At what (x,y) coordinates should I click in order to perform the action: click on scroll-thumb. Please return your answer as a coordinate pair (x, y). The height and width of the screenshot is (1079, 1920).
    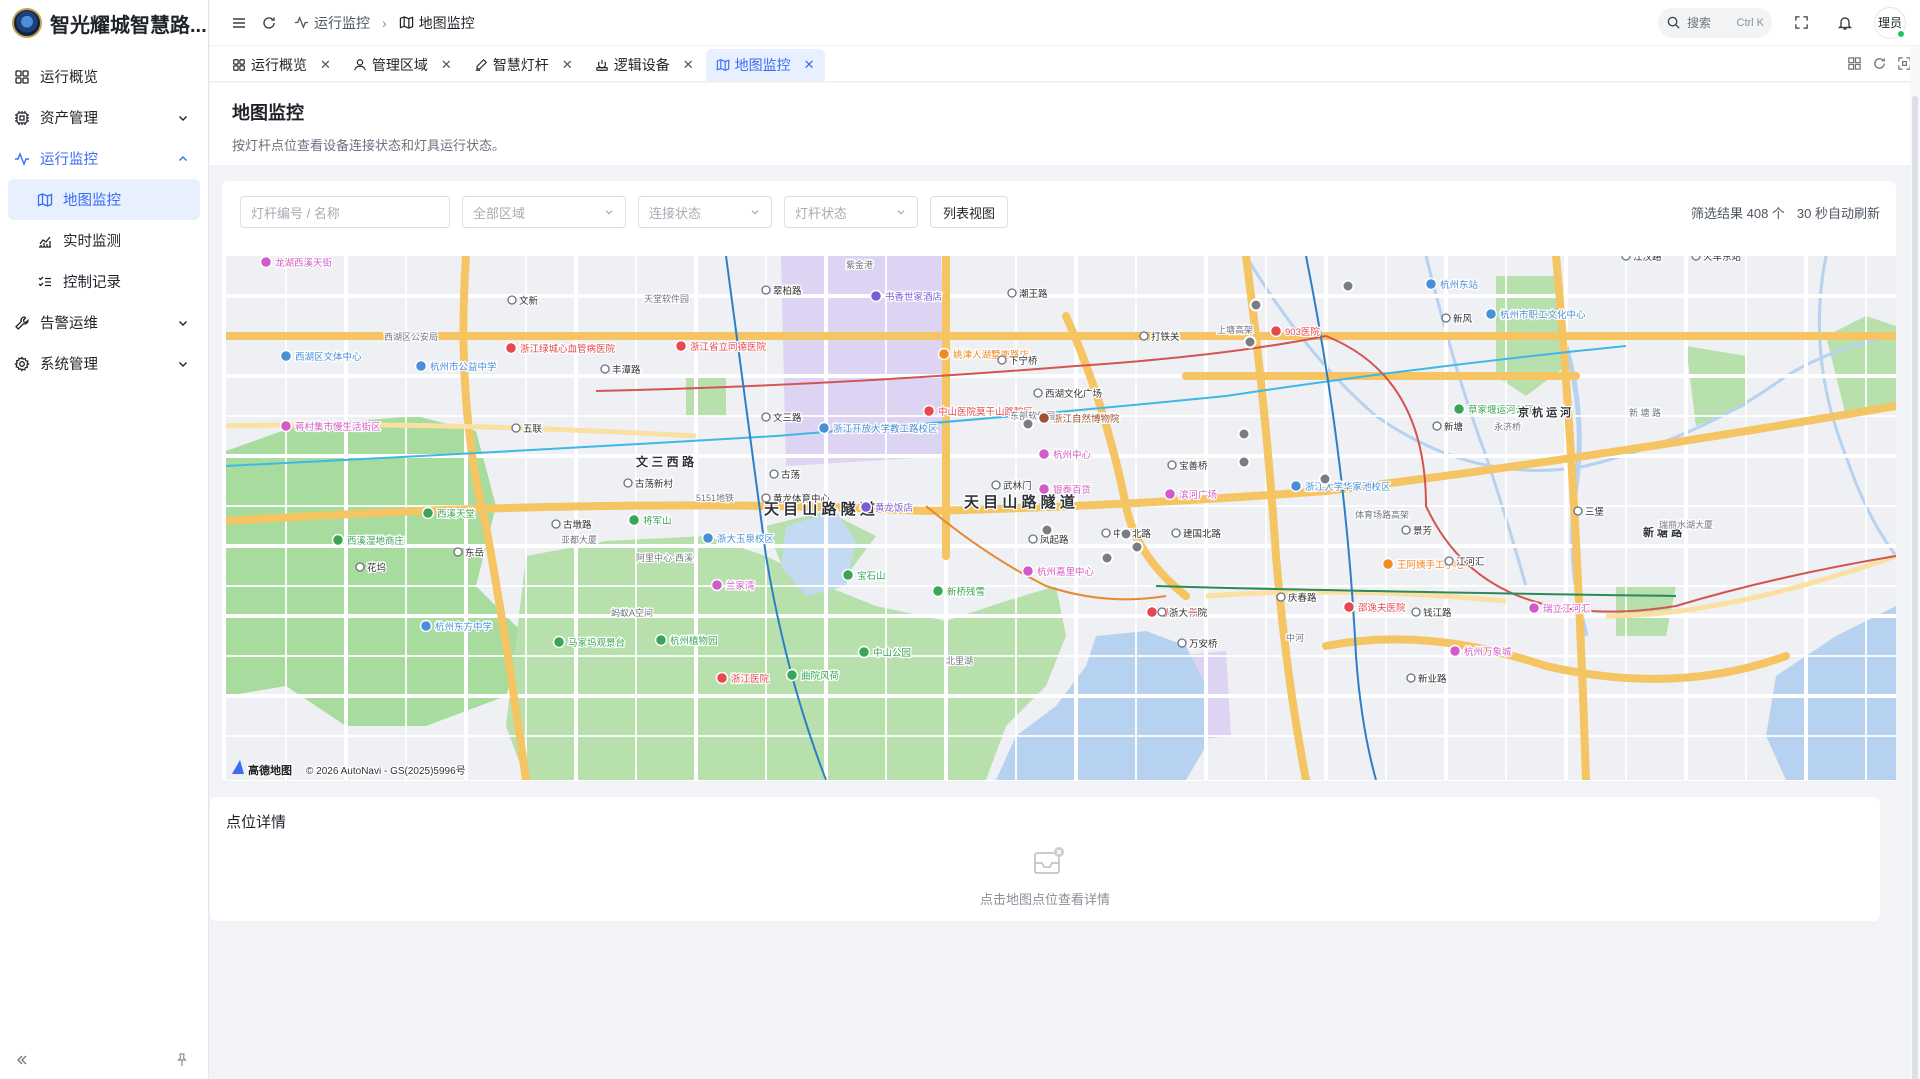
    Looking at the image, I should click on (1915, 587).